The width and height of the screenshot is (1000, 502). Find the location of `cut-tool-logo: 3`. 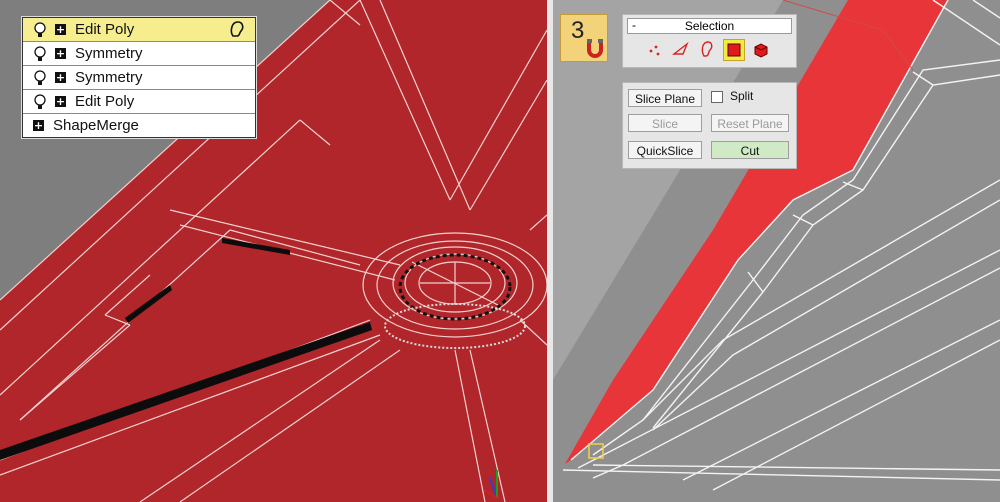

cut-tool-logo: 3 is located at coordinates (584, 38).